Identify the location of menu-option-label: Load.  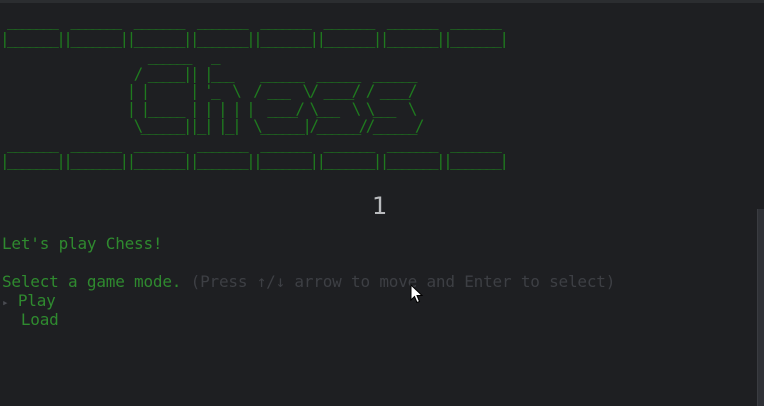
(39, 319).